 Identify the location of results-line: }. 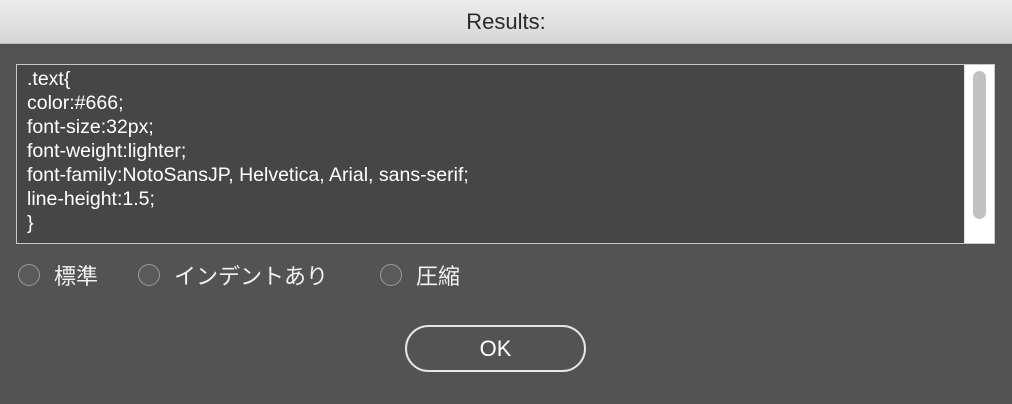
(30, 223).